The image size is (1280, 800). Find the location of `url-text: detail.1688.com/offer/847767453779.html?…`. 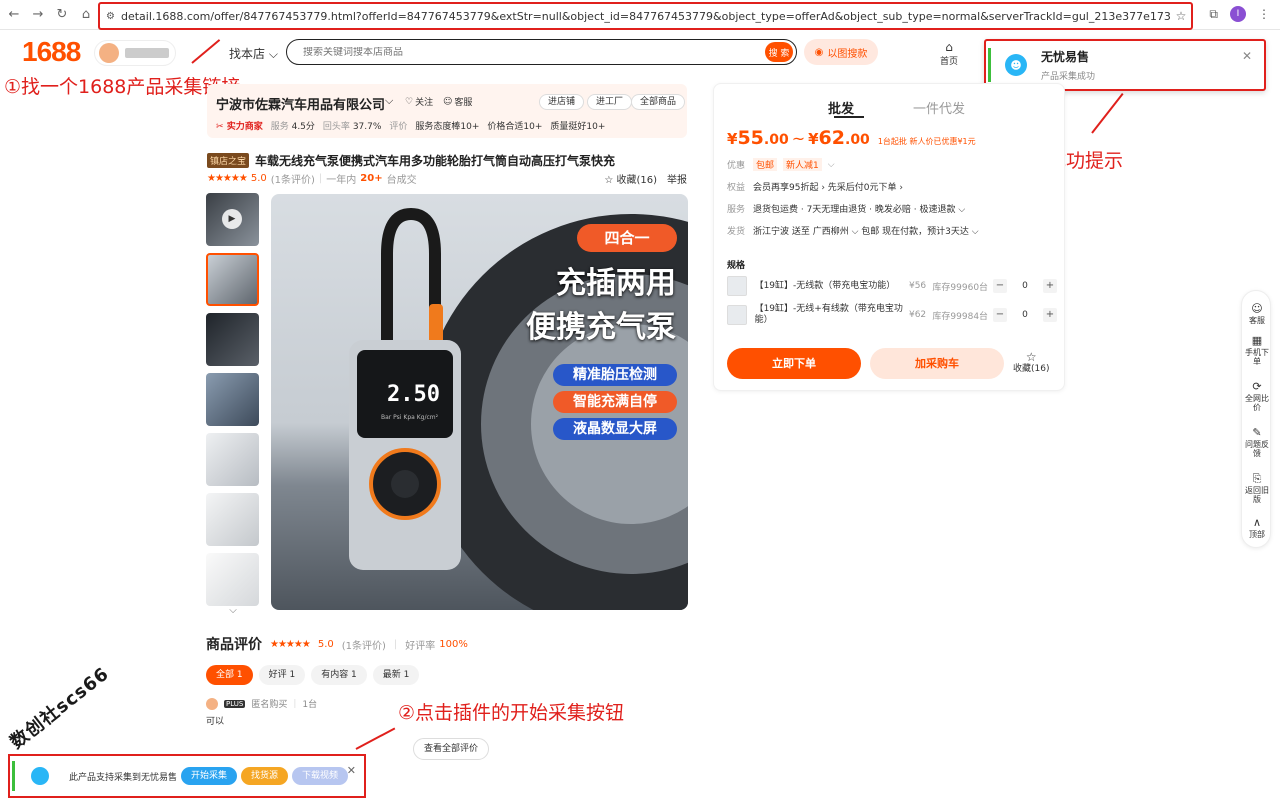

url-text: detail.1688.com/offer/847767453779.html?… is located at coordinates (646, 16).